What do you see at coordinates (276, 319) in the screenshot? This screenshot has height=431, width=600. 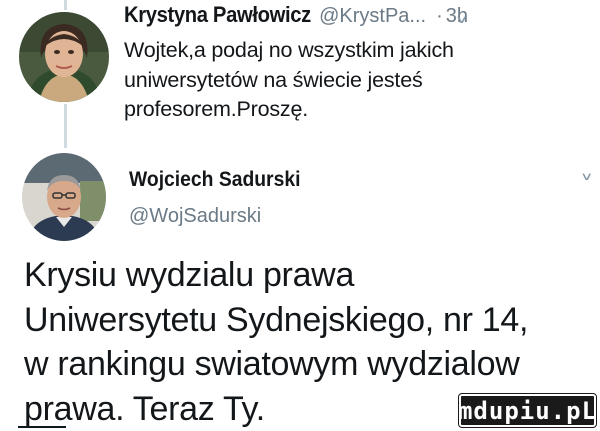 I see `tweet-text-line: Uniwersytetu Sydnejskiego, nr 14,` at bounding box center [276, 319].